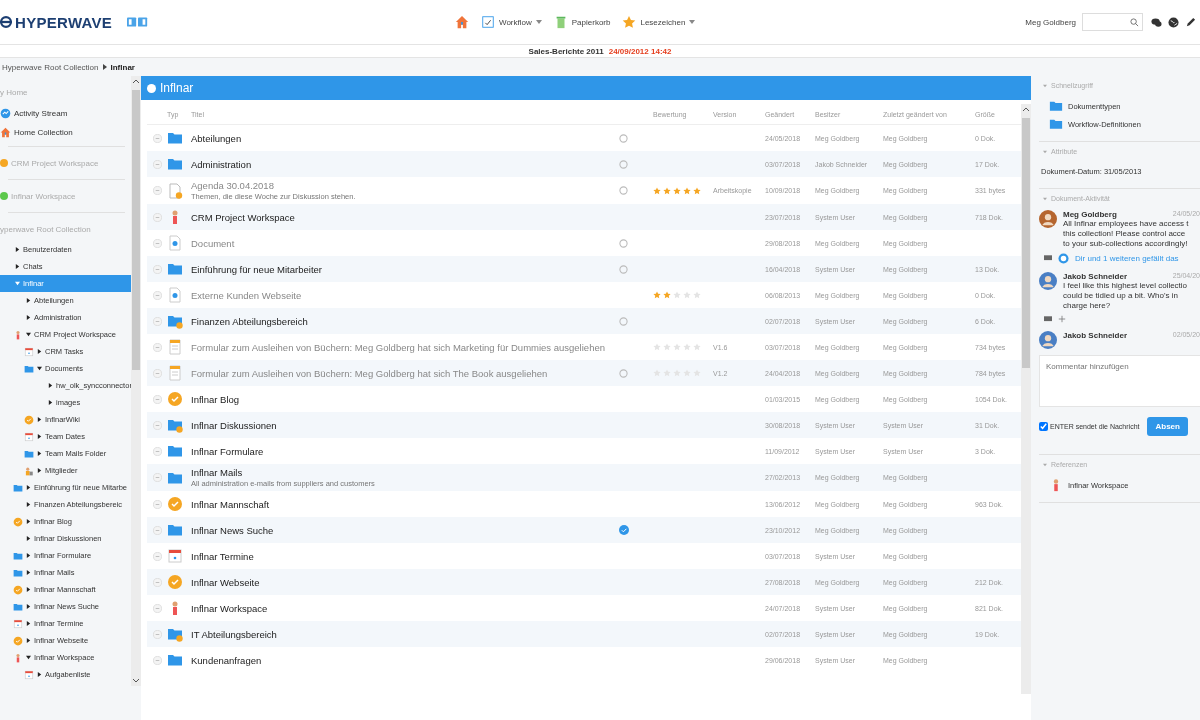 The width and height of the screenshot is (1200, 720). I want to click on breadcrumb-link: Inflnar, so click(122, 67).